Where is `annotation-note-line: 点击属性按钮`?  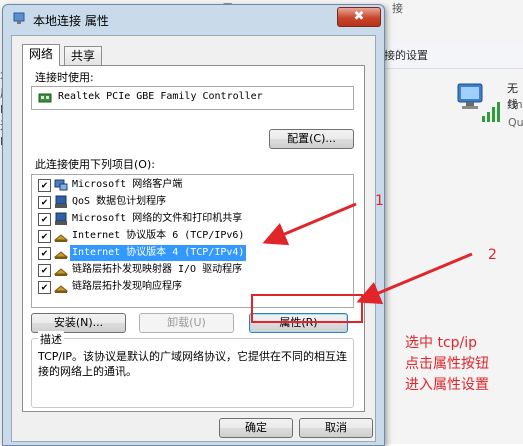
annotation-note-line: 点击属性按钮 is located at coordinates (447, 364).